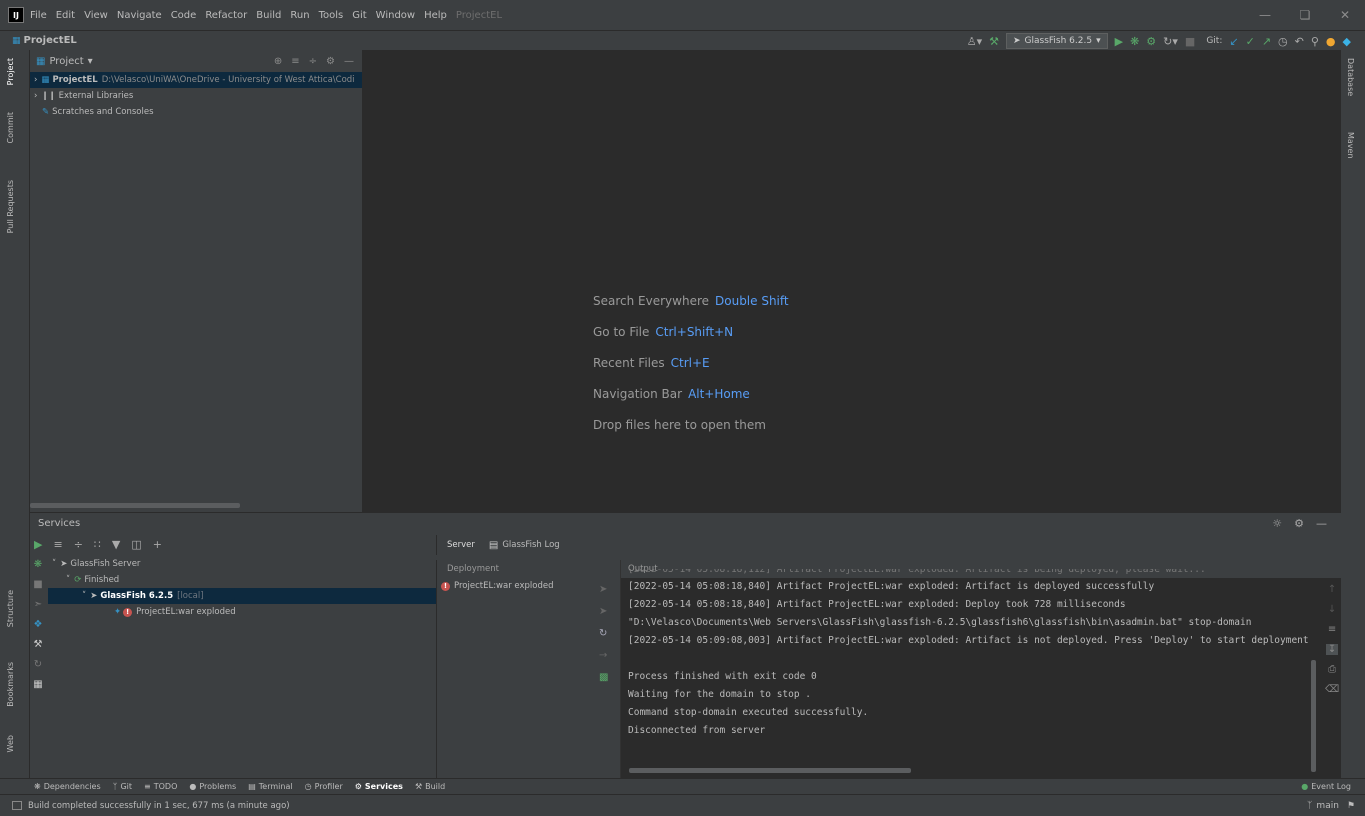  What do you see at coordinates (1331, 41) in the screenshot?
I see `updates-icon: ●` at bounding box center [1331, 41].